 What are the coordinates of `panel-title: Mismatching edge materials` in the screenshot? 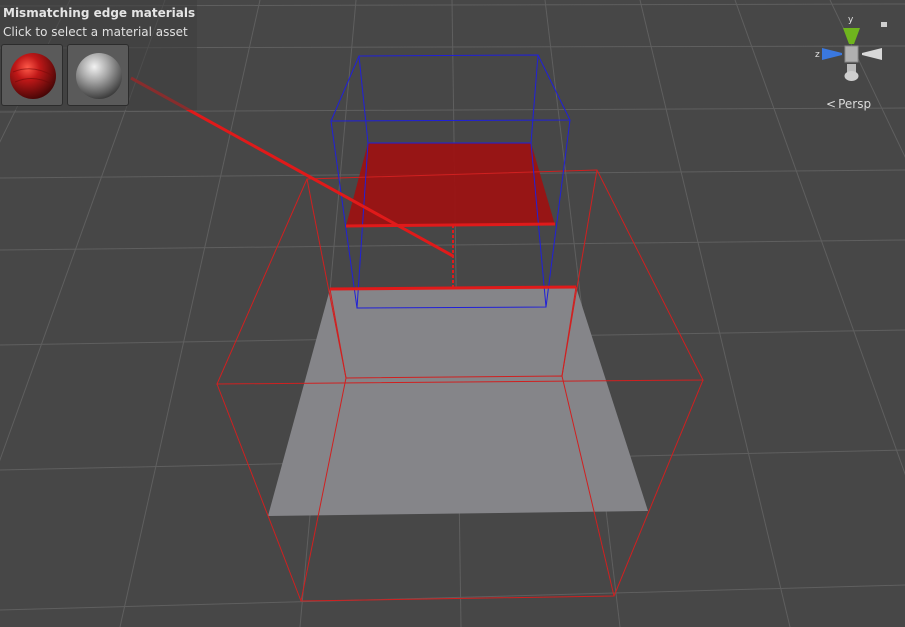 It's located at (99, 13).